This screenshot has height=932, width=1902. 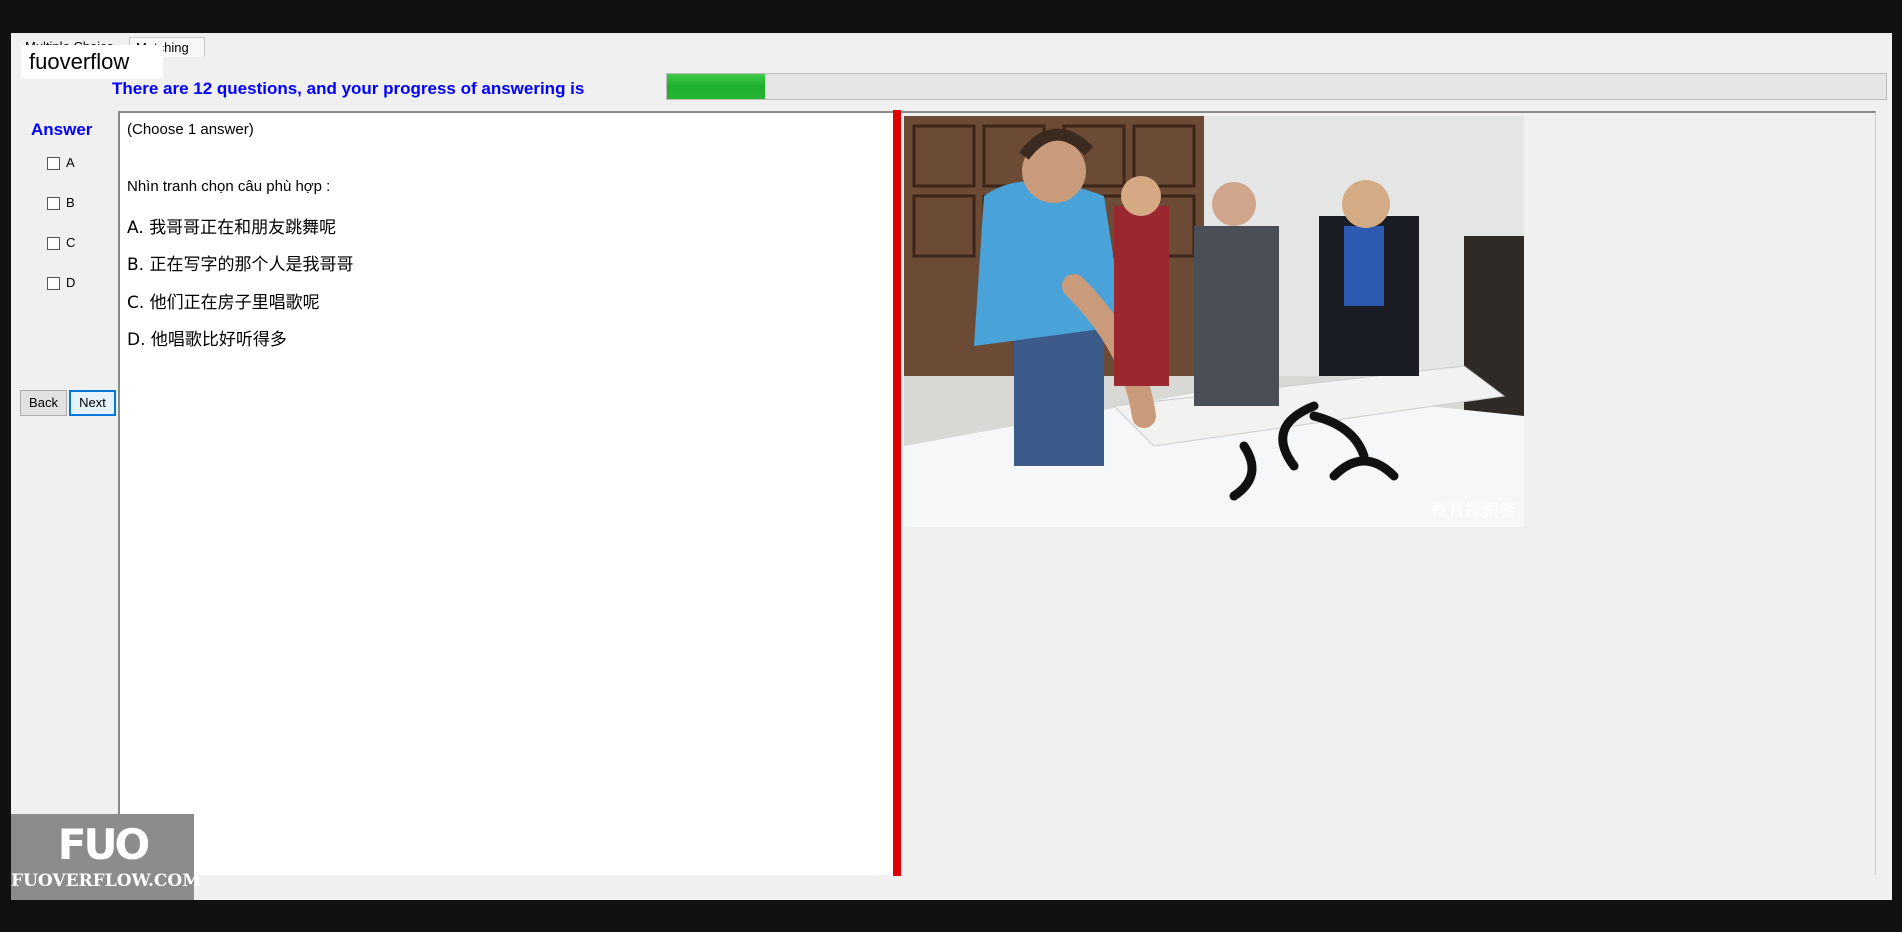 What do you see at coordinates (240, 265) in the screenshot?
I see `question-option-b: B. 正在写字的那个人是我哥哥` at bounding box center [240, 265].